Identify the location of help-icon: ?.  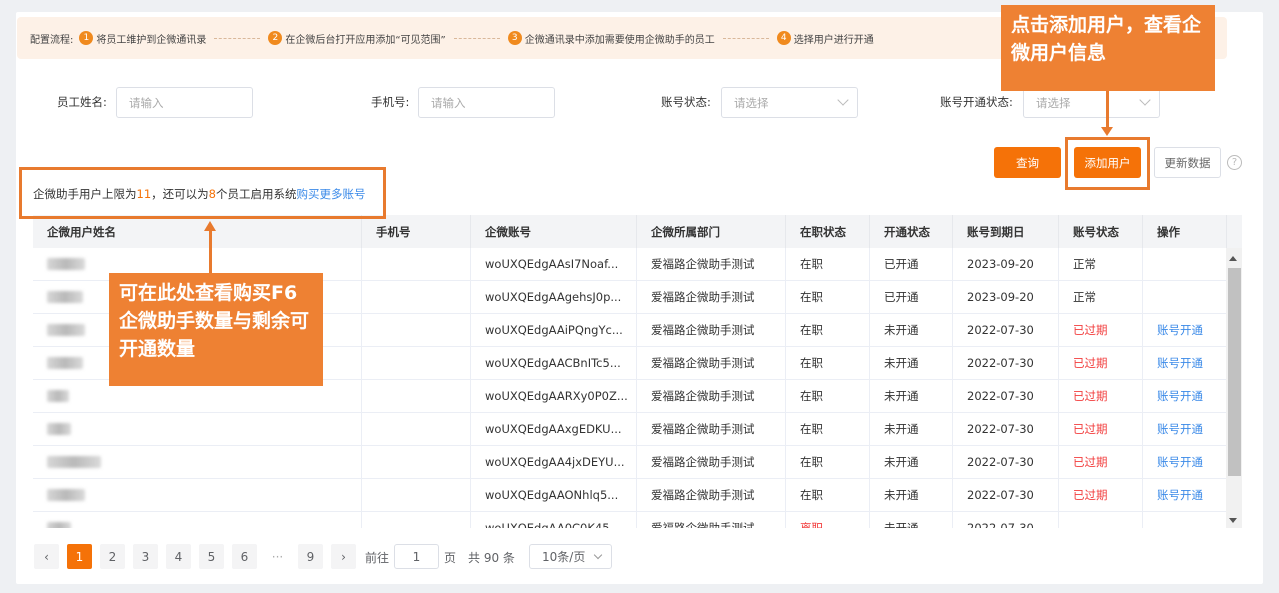
(1234, 162).